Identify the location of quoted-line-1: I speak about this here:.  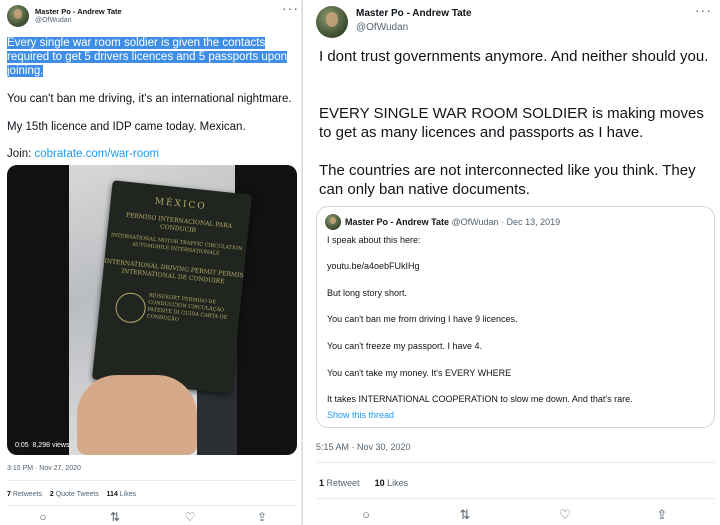
(374, 240).